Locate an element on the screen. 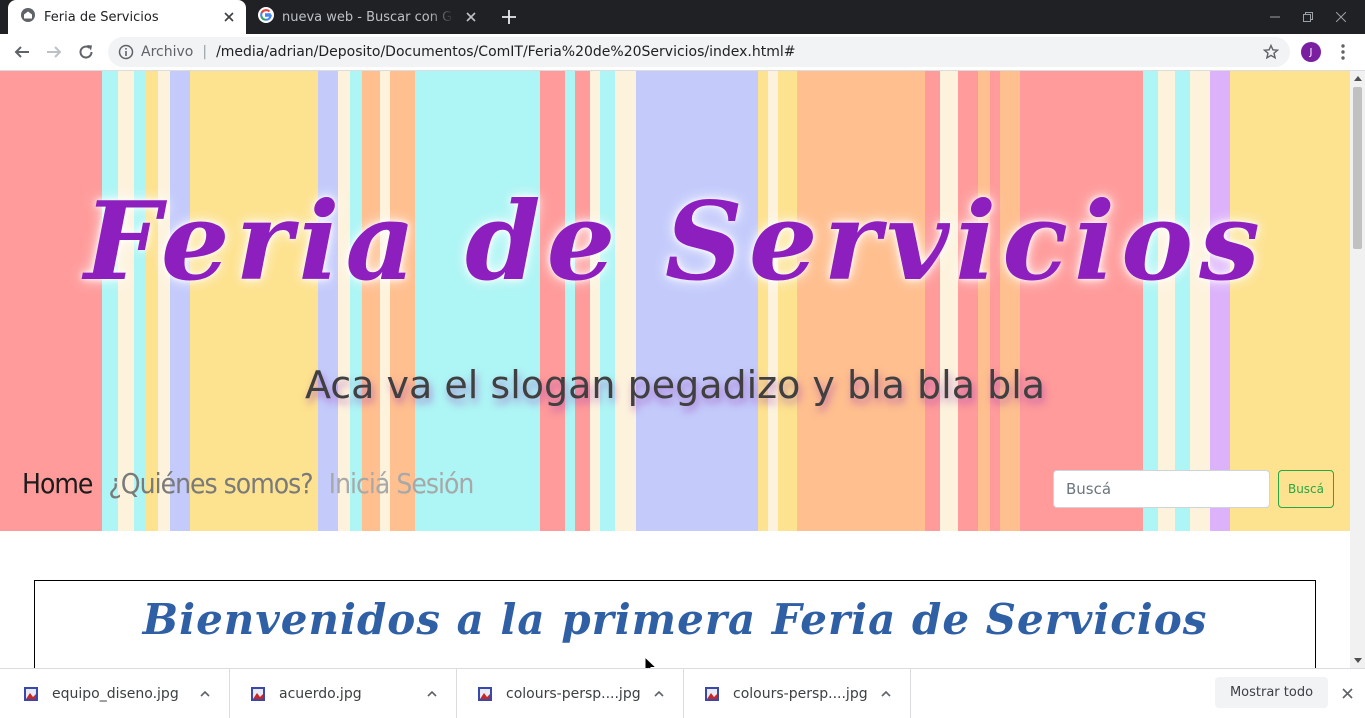  site-slogan: Aca va el slogan pegadizo y bla bla bla is located at coordinates (675, 385).